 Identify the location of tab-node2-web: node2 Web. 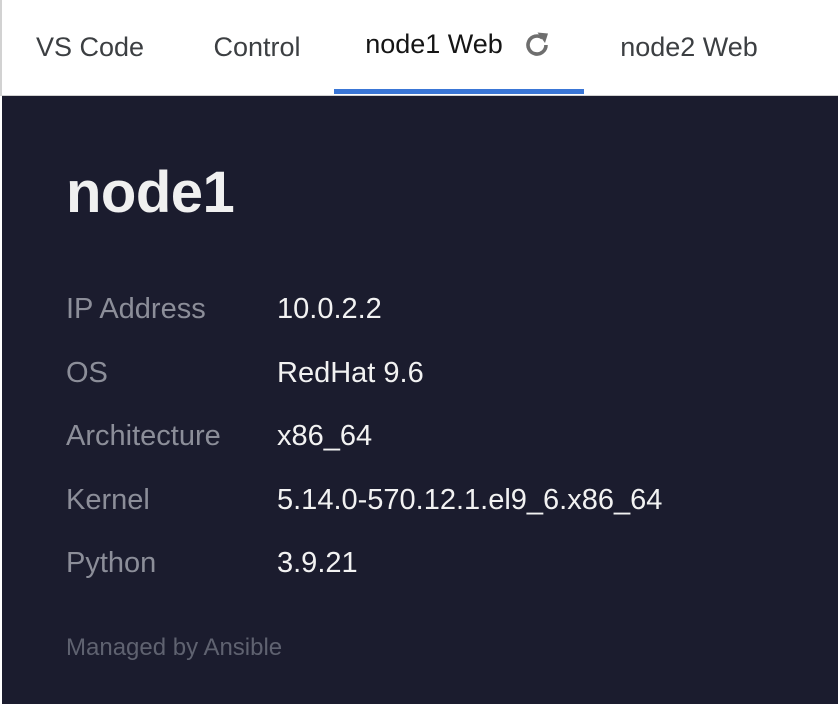
(689, 47).